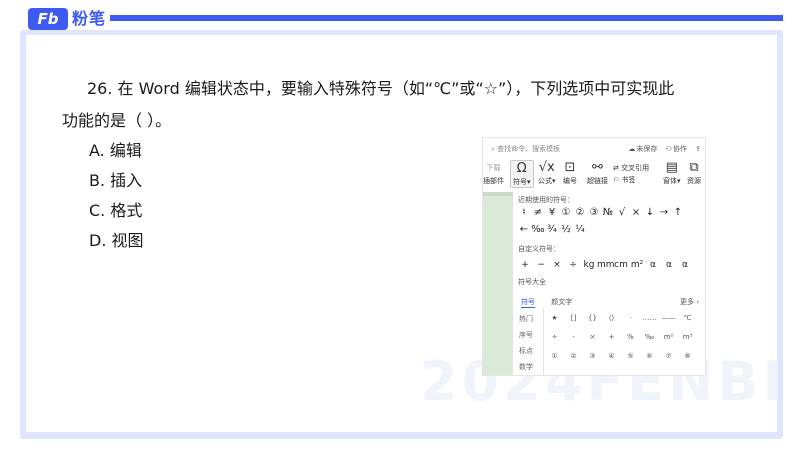 This screenshot has width=800, height=450. I want to click on symbol-cell: ¾, so click(552, 229).